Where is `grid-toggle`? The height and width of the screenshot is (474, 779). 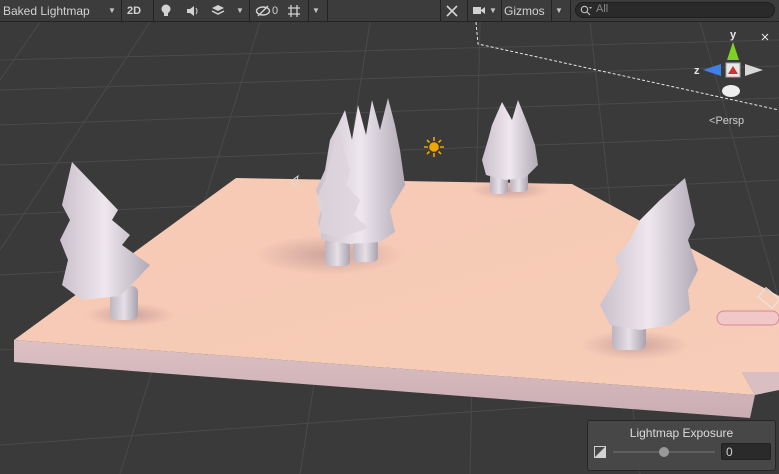 grid-toggle is located at coordinates (296, 10).